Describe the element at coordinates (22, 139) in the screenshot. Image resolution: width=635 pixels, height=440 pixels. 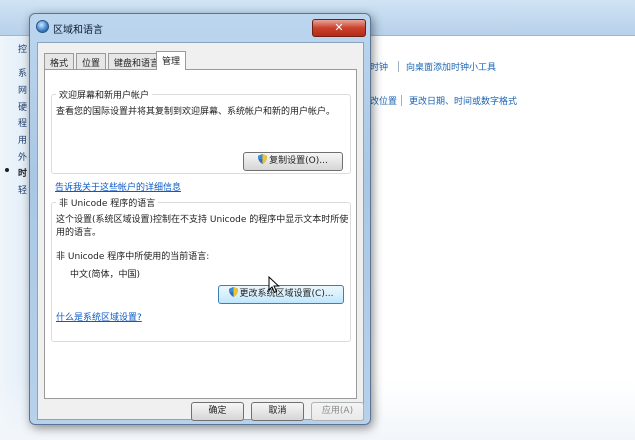
I see `background-left-item: 用` at that location.